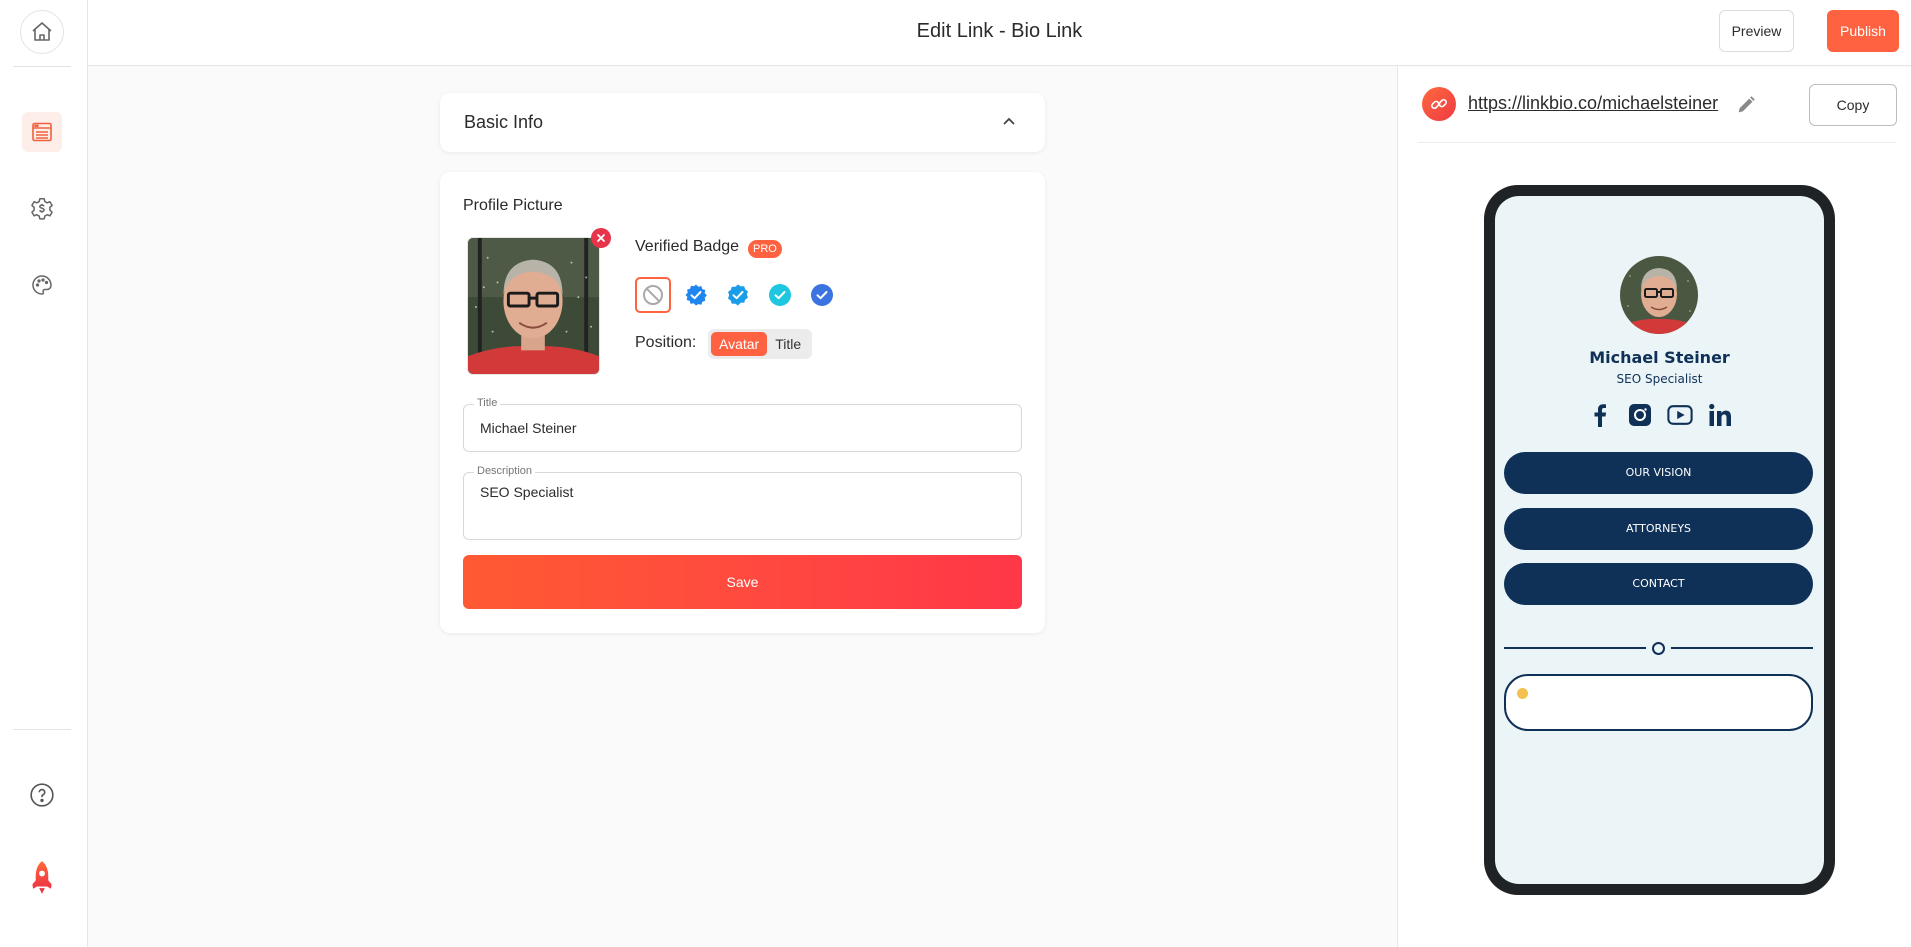 This screenshot has width=1911, height=947. I want to click on help-icon, so click(42, 795).